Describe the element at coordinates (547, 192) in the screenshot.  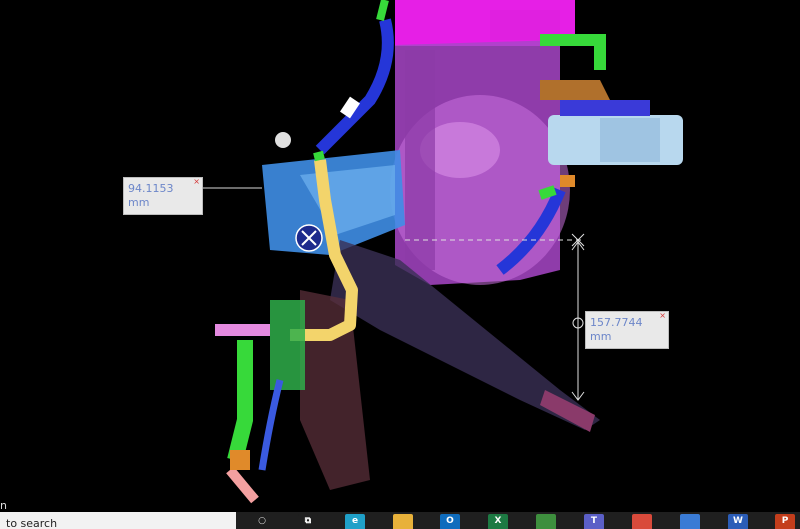
I see `green-fitting-right` at that location.